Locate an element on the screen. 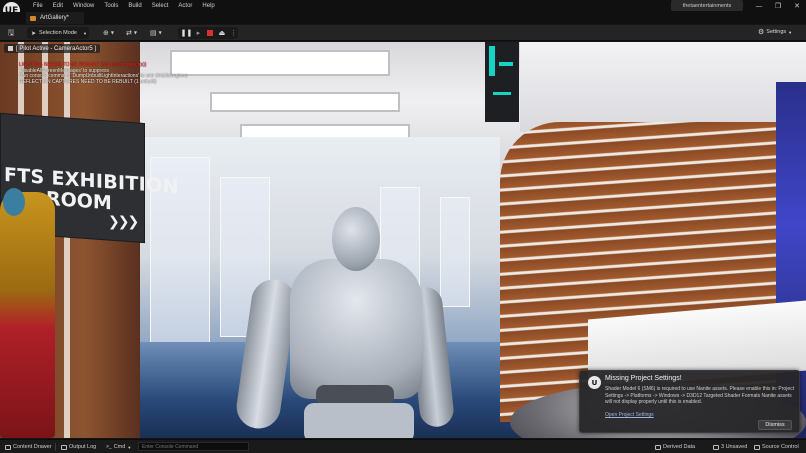 This screenshot has width=806, height=453. menu-help: Help is located at coordinates (208, 6).